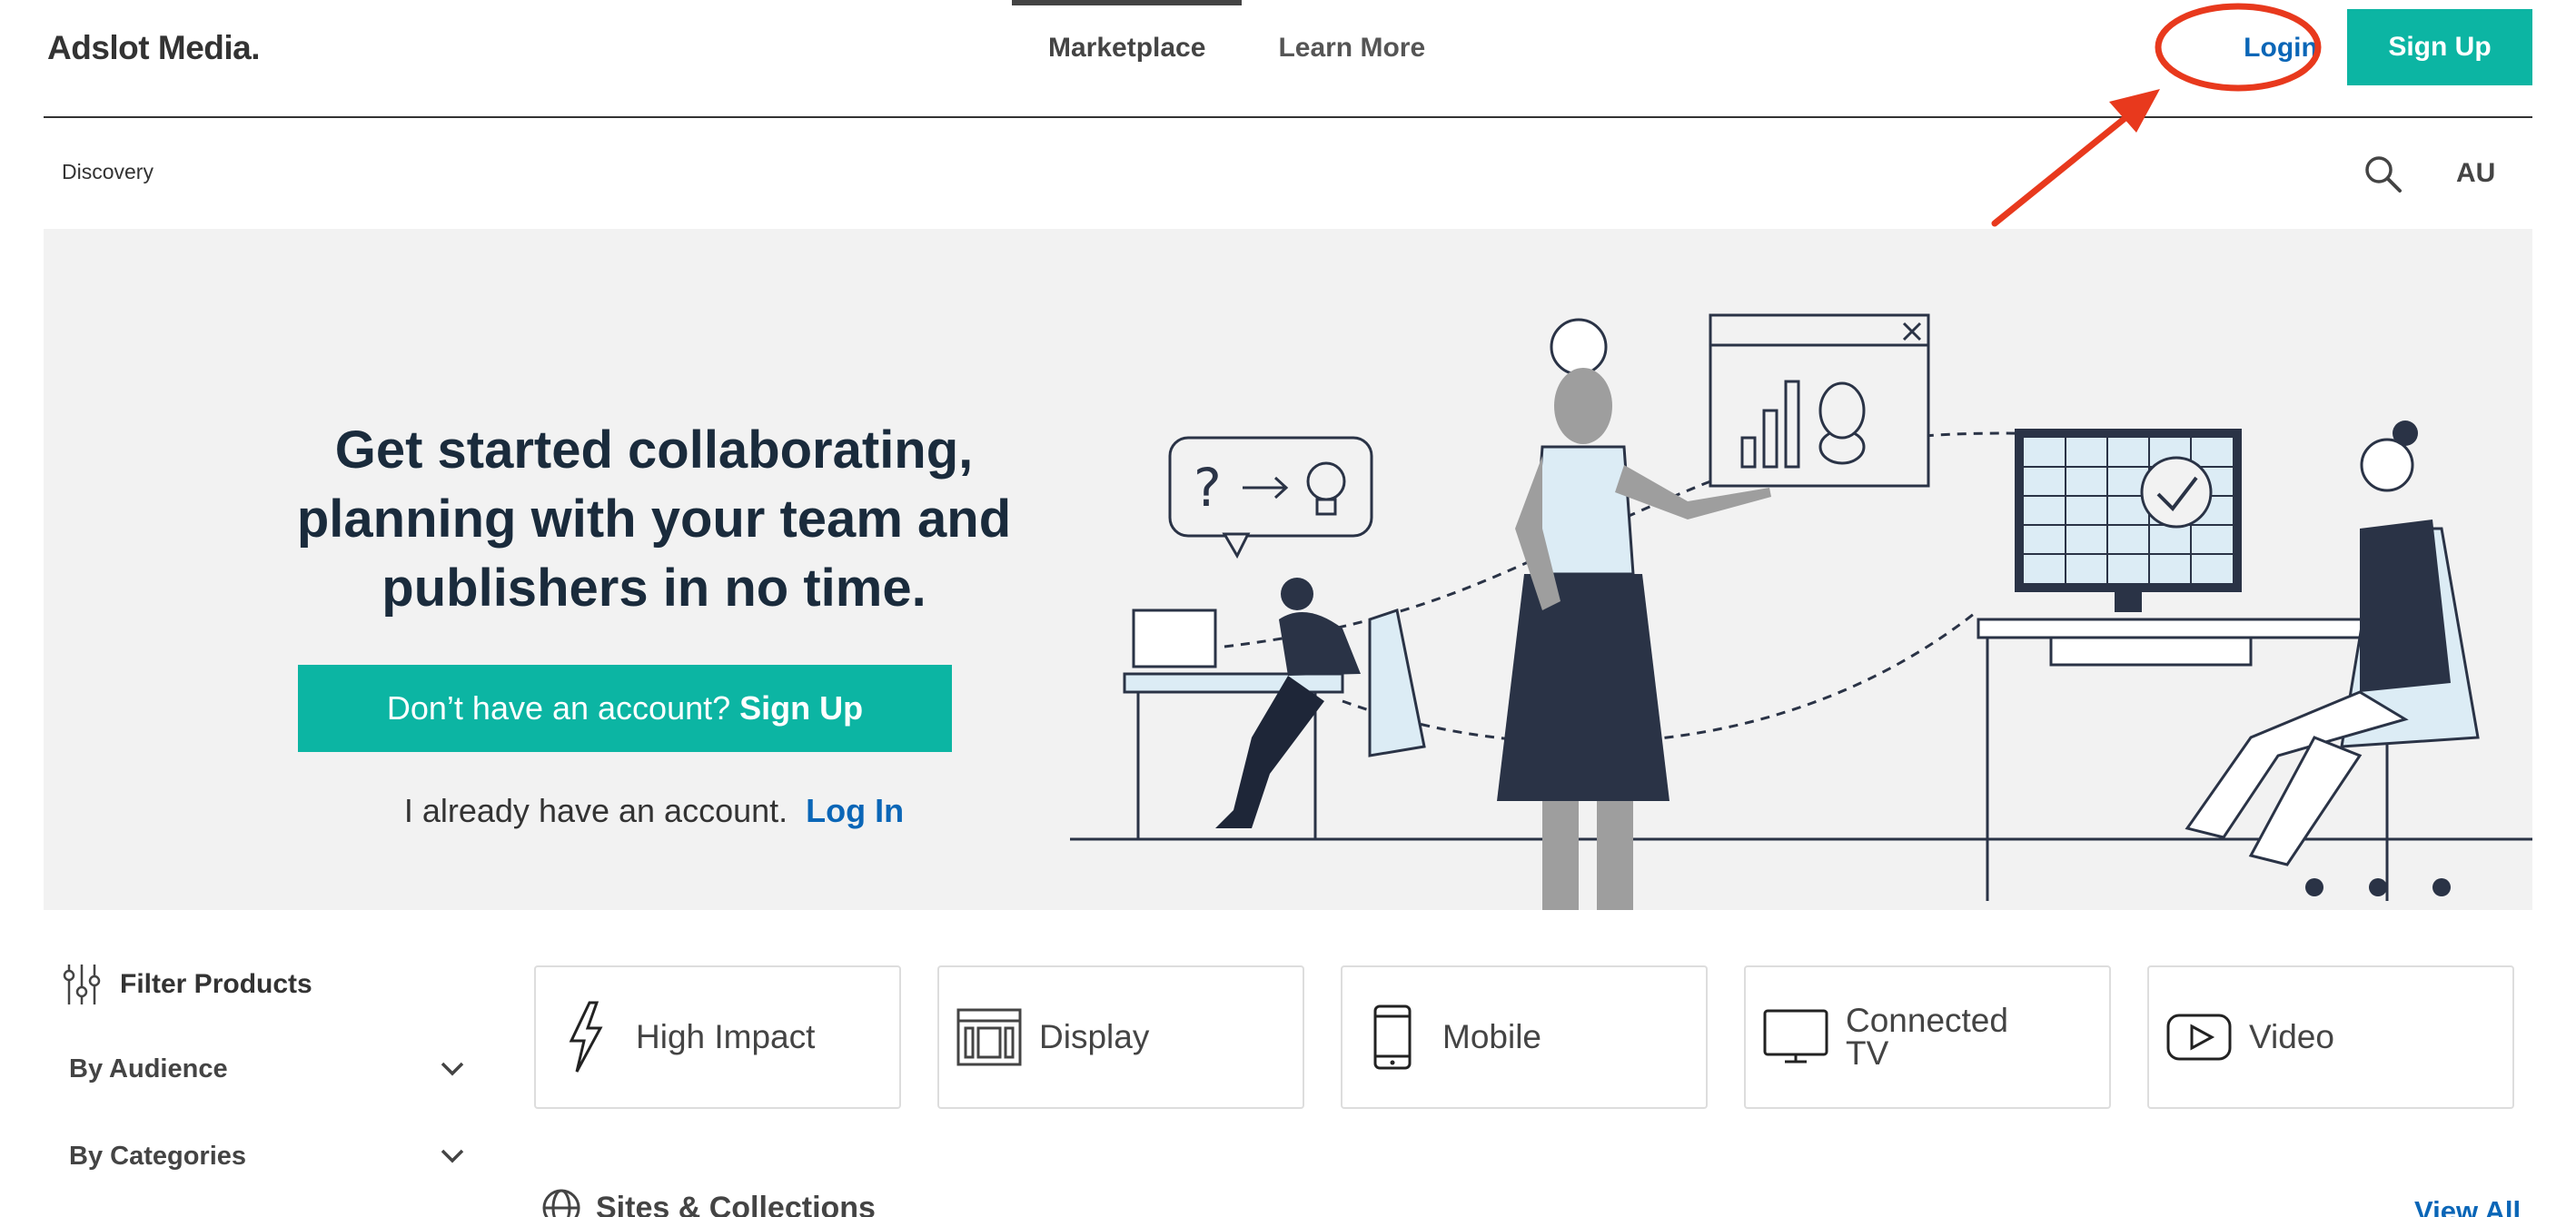 This screenshot has height=1217, width=2576. Describe the element at coordinates (2199, 1037) in the screenshot. I see `play-icon` at that location.